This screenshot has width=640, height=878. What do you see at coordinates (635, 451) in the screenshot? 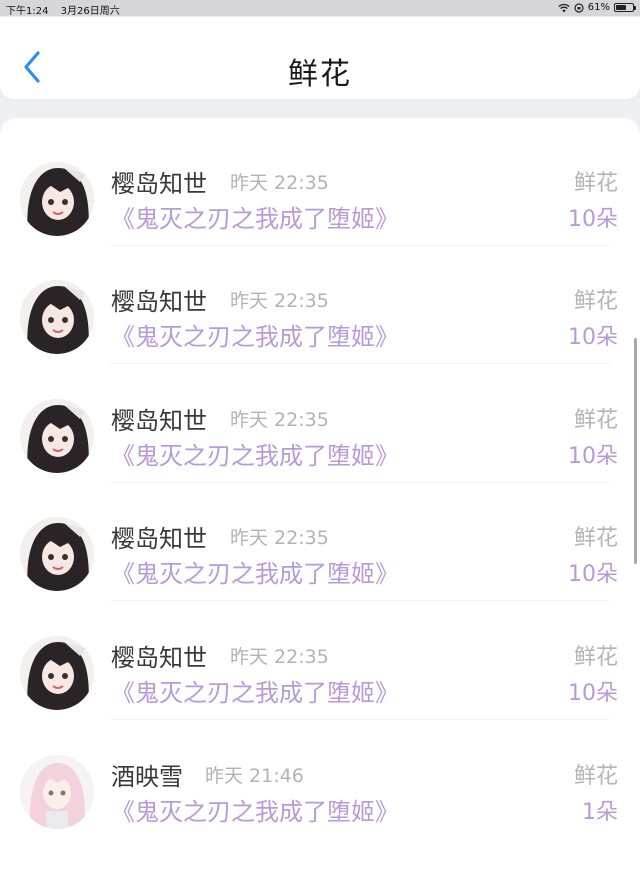
I see `scrollbar` at bounding box center [635, 451].